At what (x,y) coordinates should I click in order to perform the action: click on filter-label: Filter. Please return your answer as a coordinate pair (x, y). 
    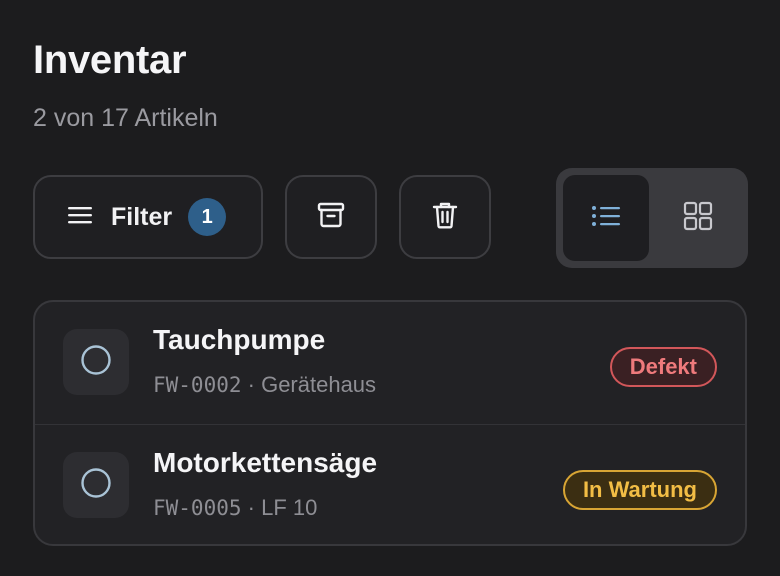
    Looking at the image, I should click on (142, 216).